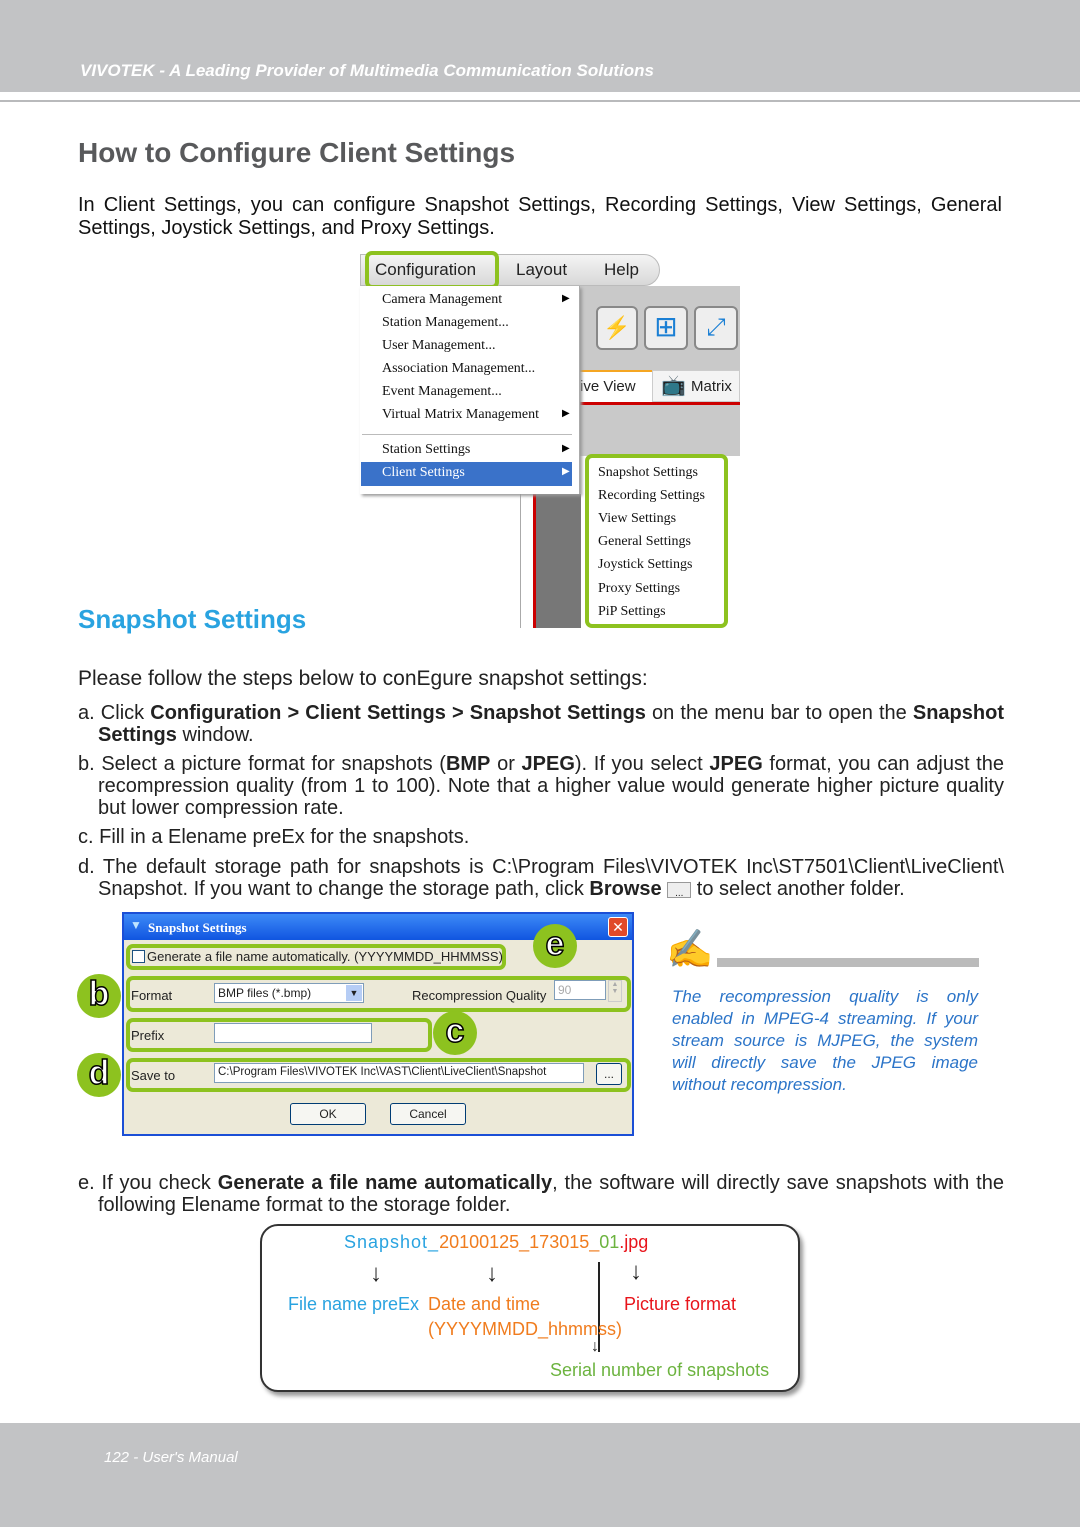  I want to click on menu-help: Help, so click(621, 270).